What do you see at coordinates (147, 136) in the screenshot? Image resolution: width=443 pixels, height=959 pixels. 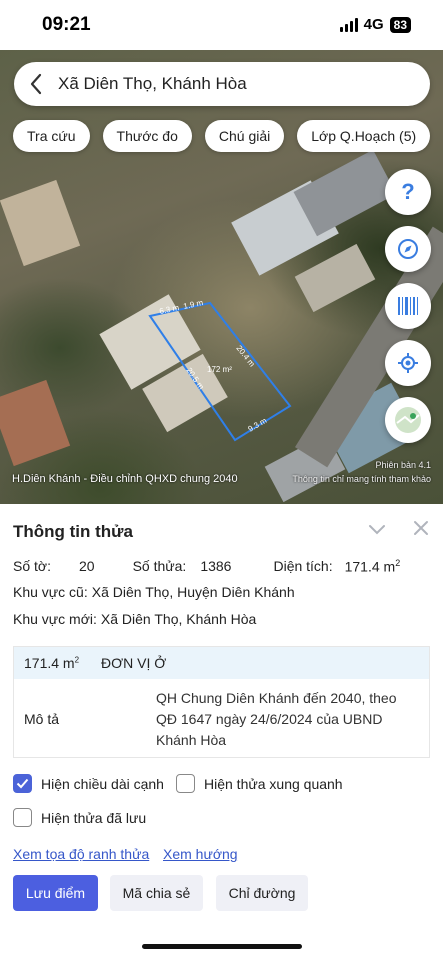 I see `chip-thuoc-do: Thước đo` at bounding box center [147, 136].